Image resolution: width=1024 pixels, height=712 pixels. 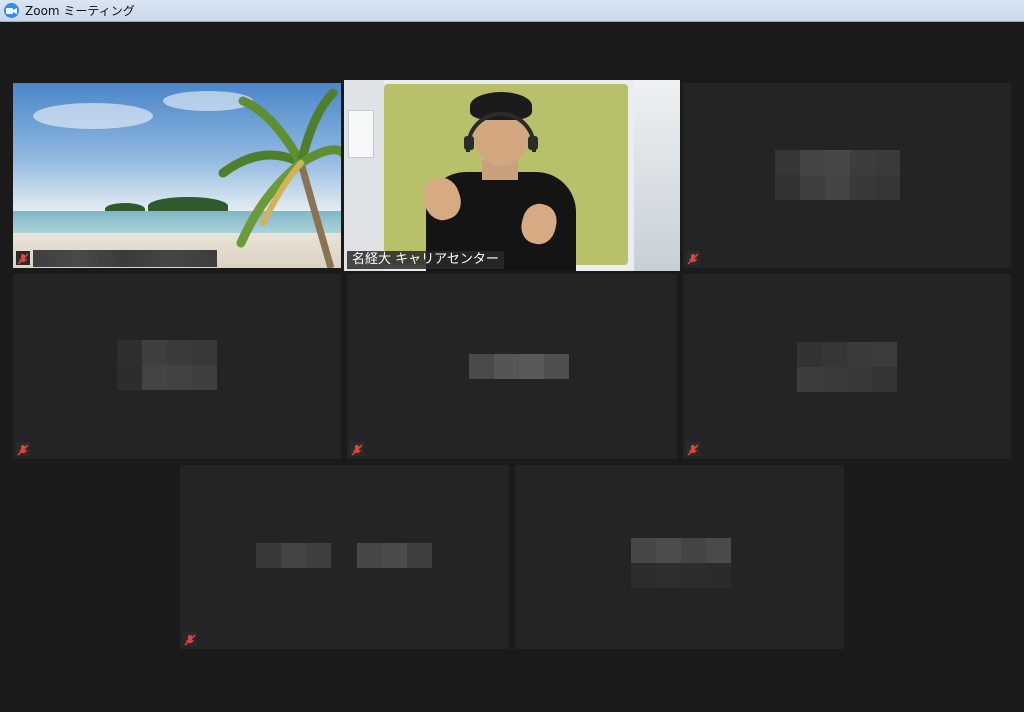 I want to click on participant-tile-active-speaker: 名経大 キャリアセンター, so click(x=512, y=175).